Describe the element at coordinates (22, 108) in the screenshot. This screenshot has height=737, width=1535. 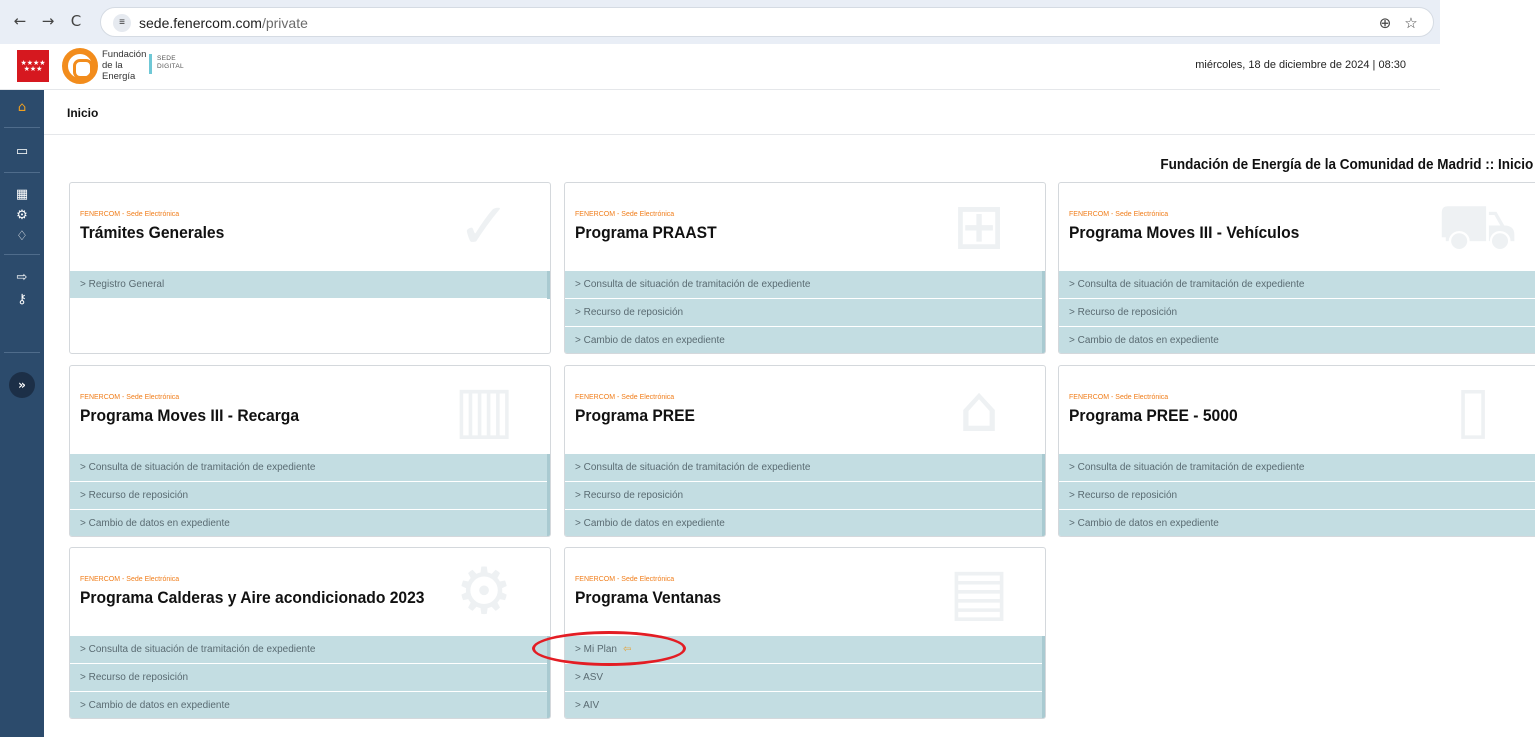
I see `home-icon: ⌂` at that location.